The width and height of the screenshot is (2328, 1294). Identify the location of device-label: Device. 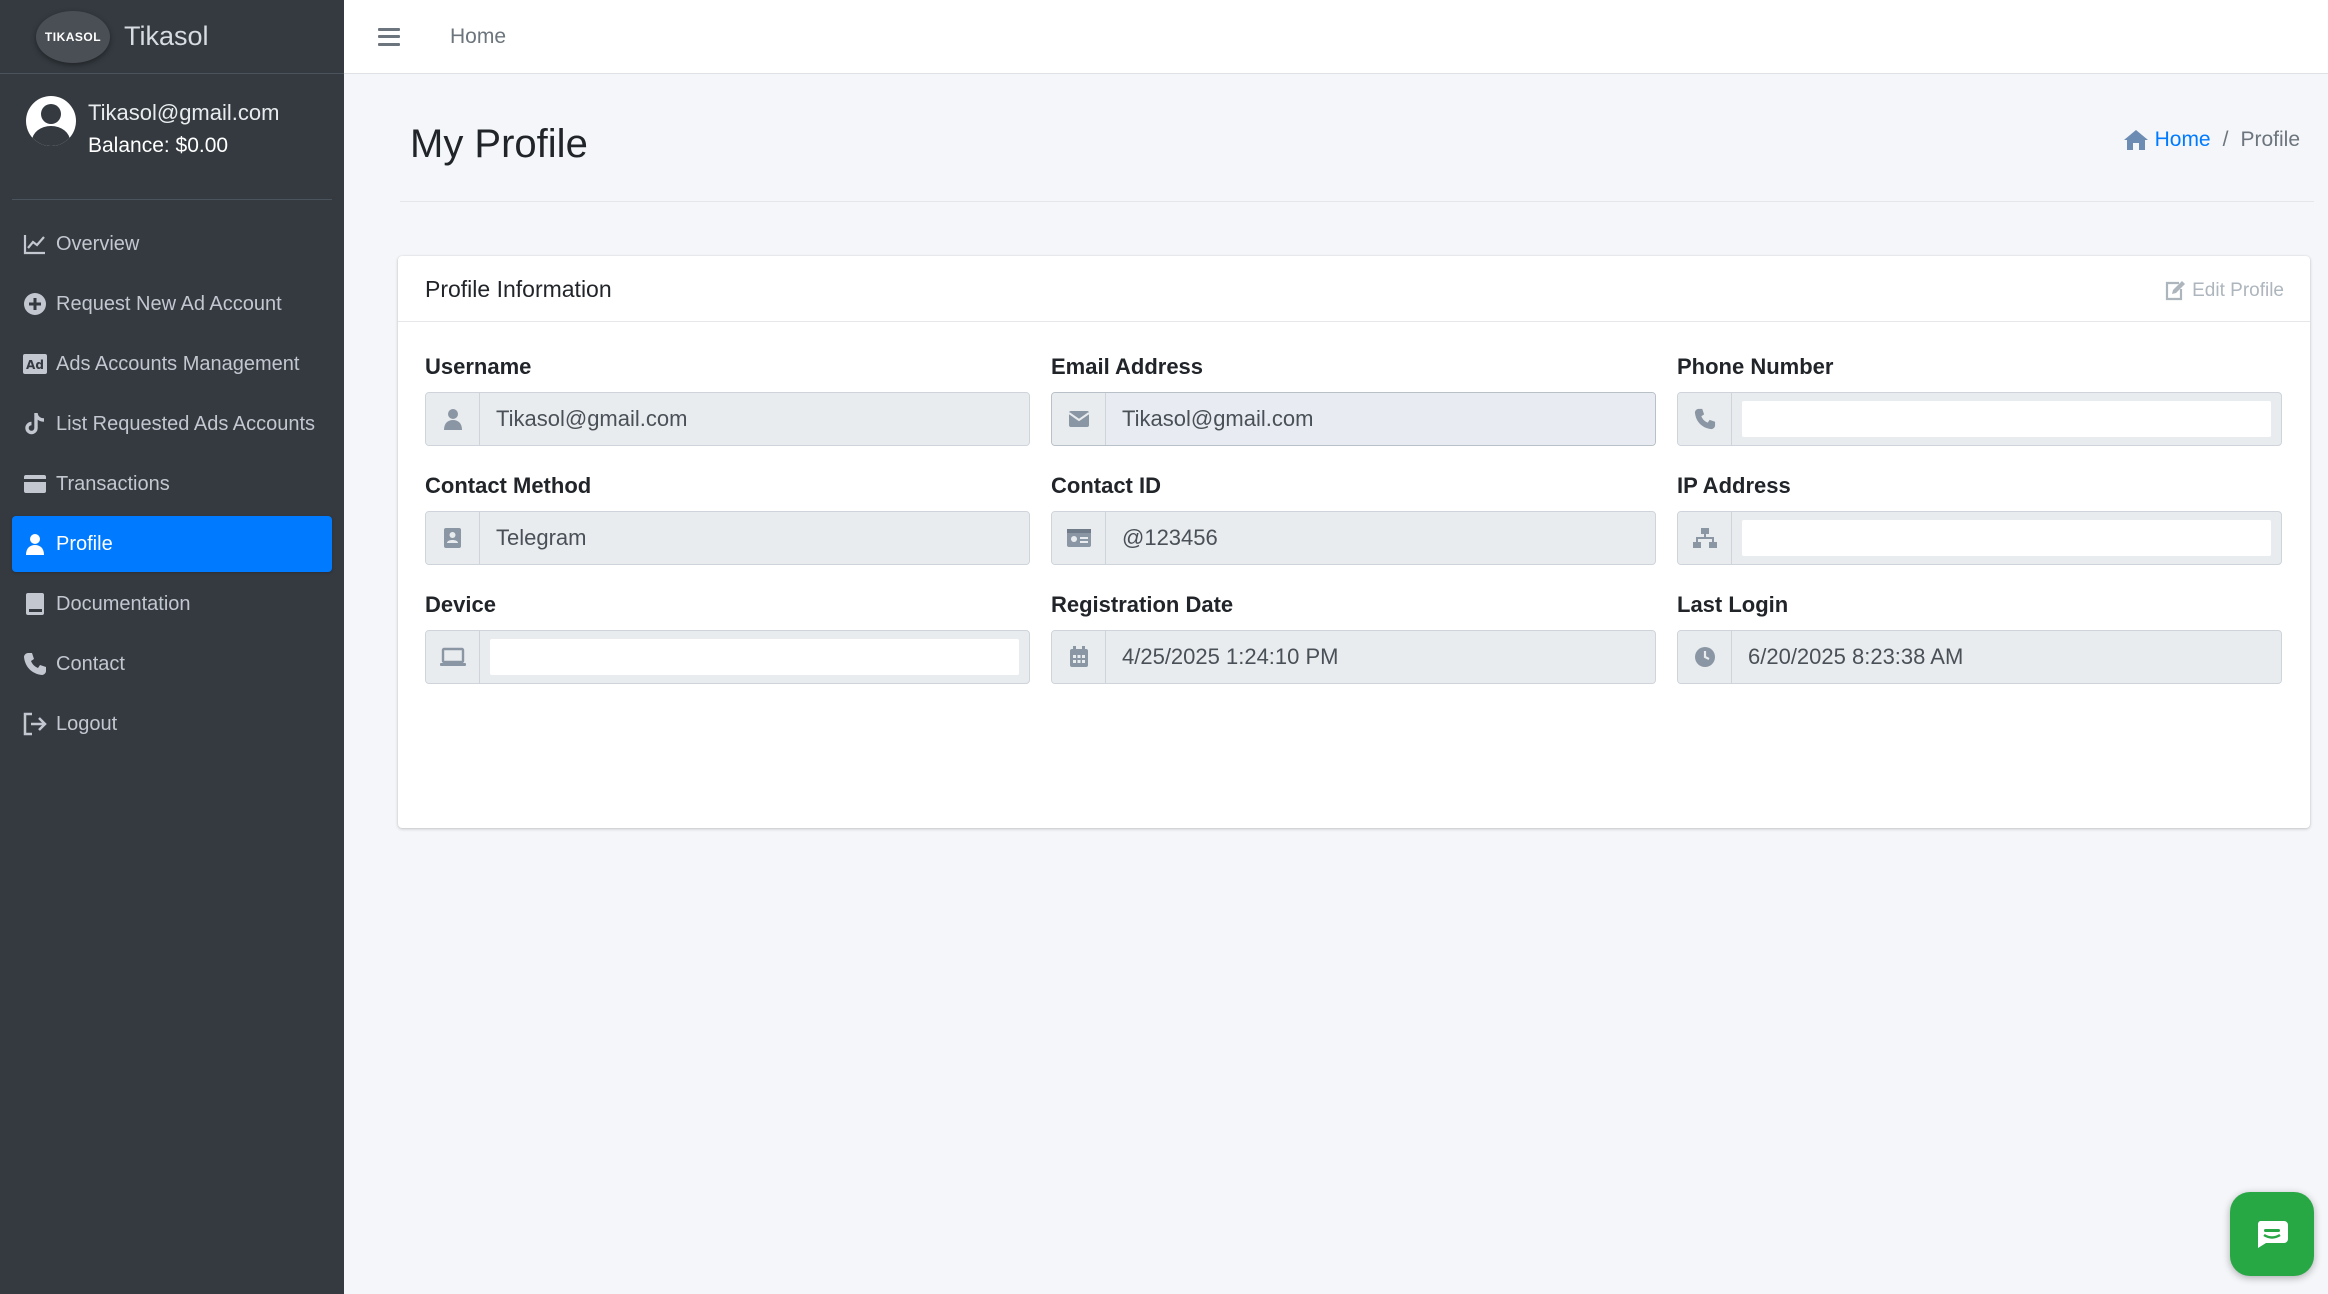
(460, 604).